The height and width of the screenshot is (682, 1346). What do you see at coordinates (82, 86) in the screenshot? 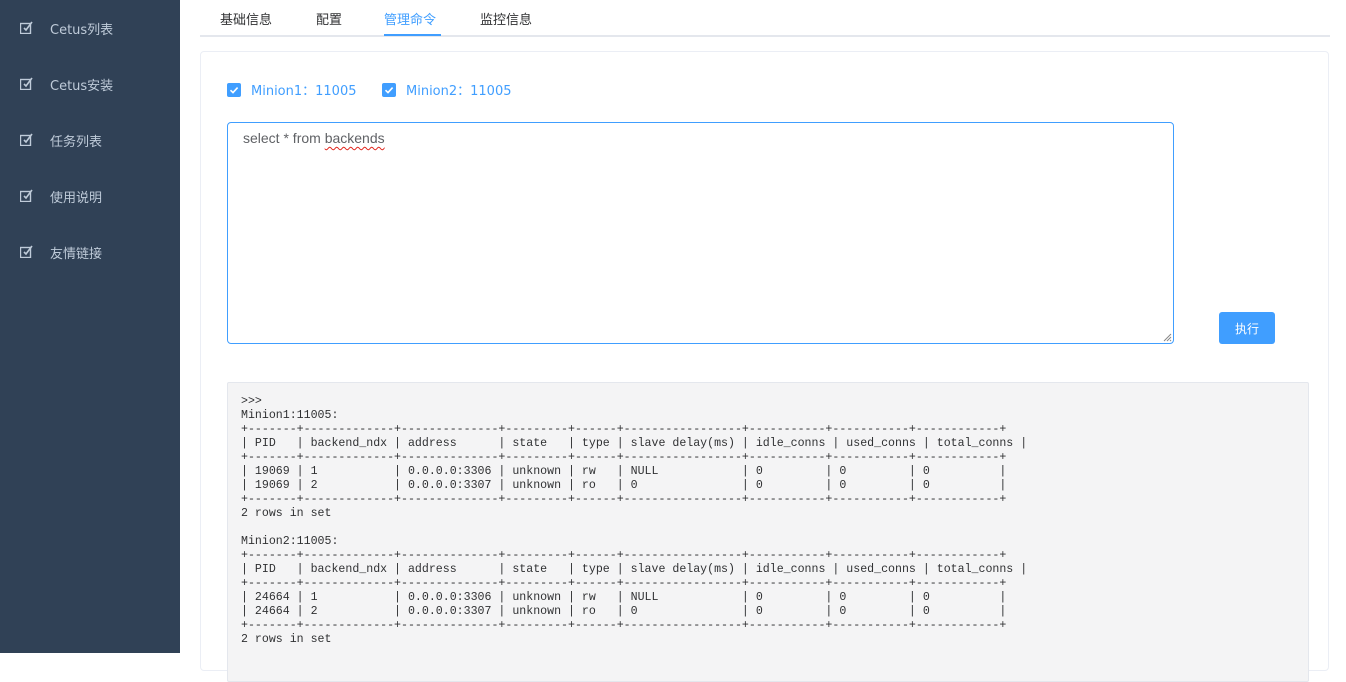
I see `sidebar-item-label: Cetus安装` at bounding box center [82, 86].